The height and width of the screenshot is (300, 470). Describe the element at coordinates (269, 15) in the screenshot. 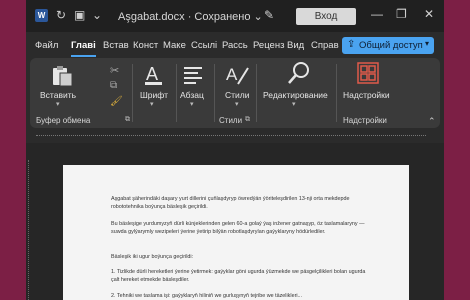

I see `pen-icon: ✎` at that location.